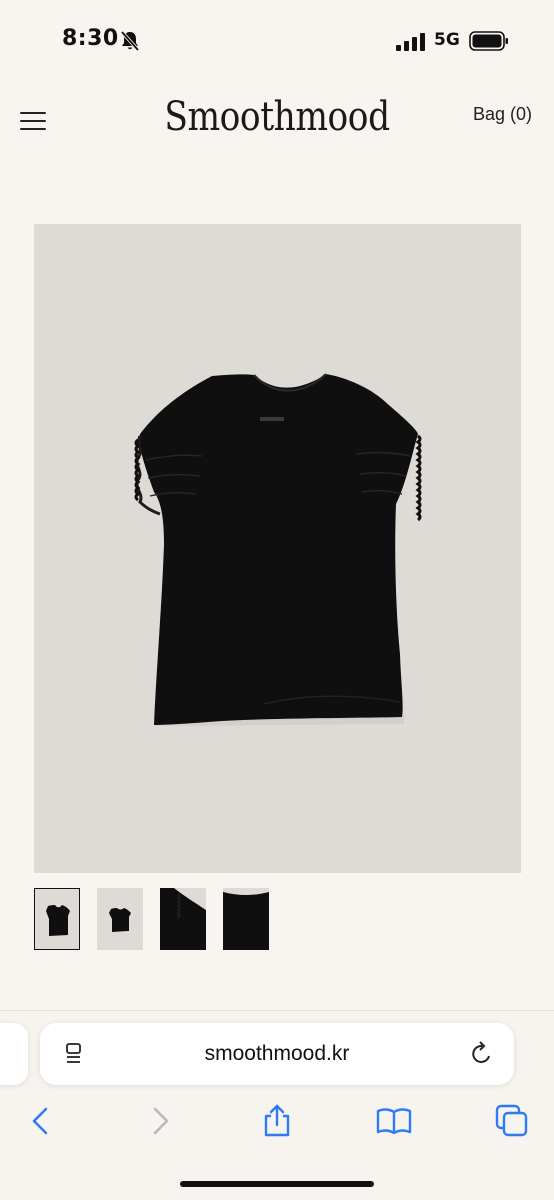 The height and width of the screenshot is (1200, 554). What do you see at coordinates (33, 121) in the screenshot?
I see `hamburger-menu-icon` at bounding box center [33, 121].